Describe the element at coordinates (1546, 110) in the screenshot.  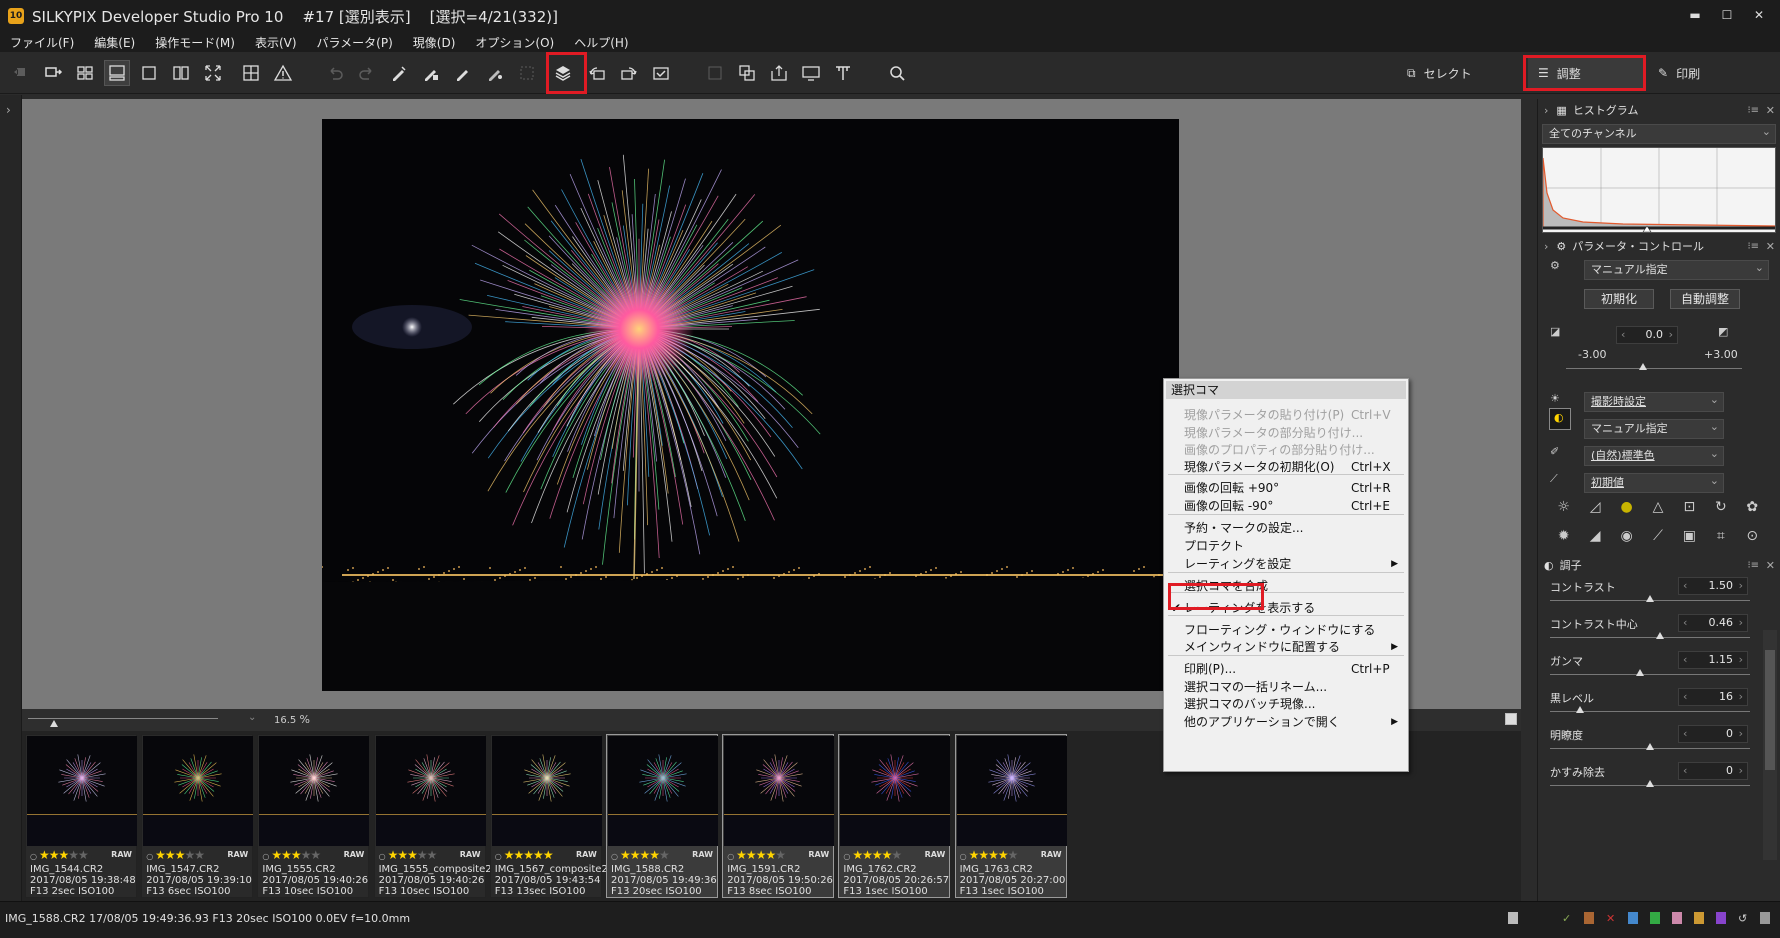
I see `histogram-chevron-icon: ›` at that location.